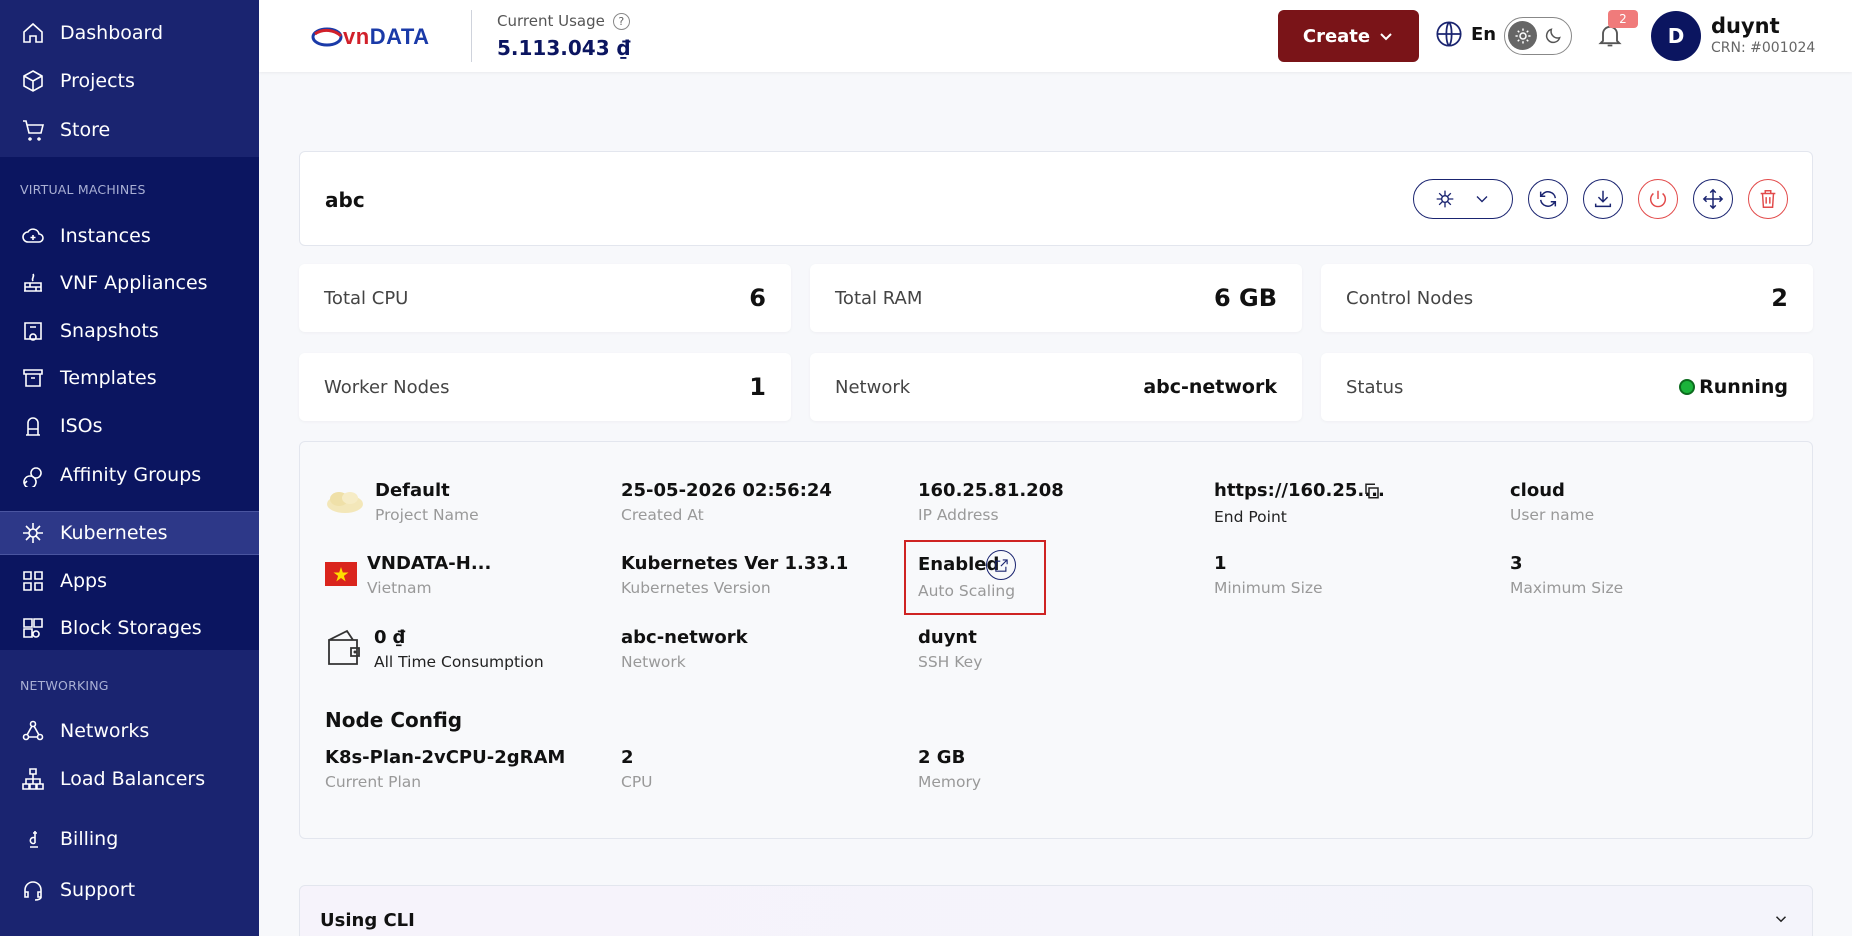 The height and width of the screenshot is (936, 1852). I want to click on sidebar-item-label: Kubernetes, so click(114, 533).